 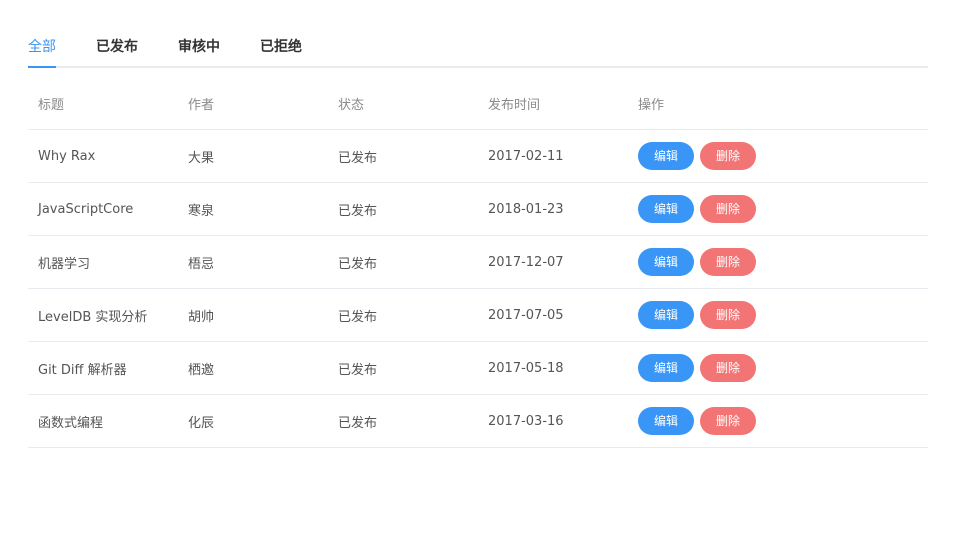 I want to click on row-title: Git Diff 解析器, so click(x=82, y=370).